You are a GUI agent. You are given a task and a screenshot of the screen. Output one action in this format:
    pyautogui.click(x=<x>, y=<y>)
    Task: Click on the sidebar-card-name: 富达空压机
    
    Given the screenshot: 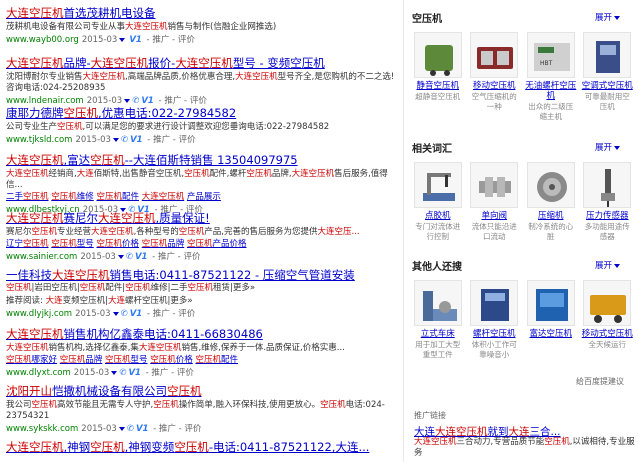 What is the action you would take?
    pyautogui.click(x=551, y=334)
    